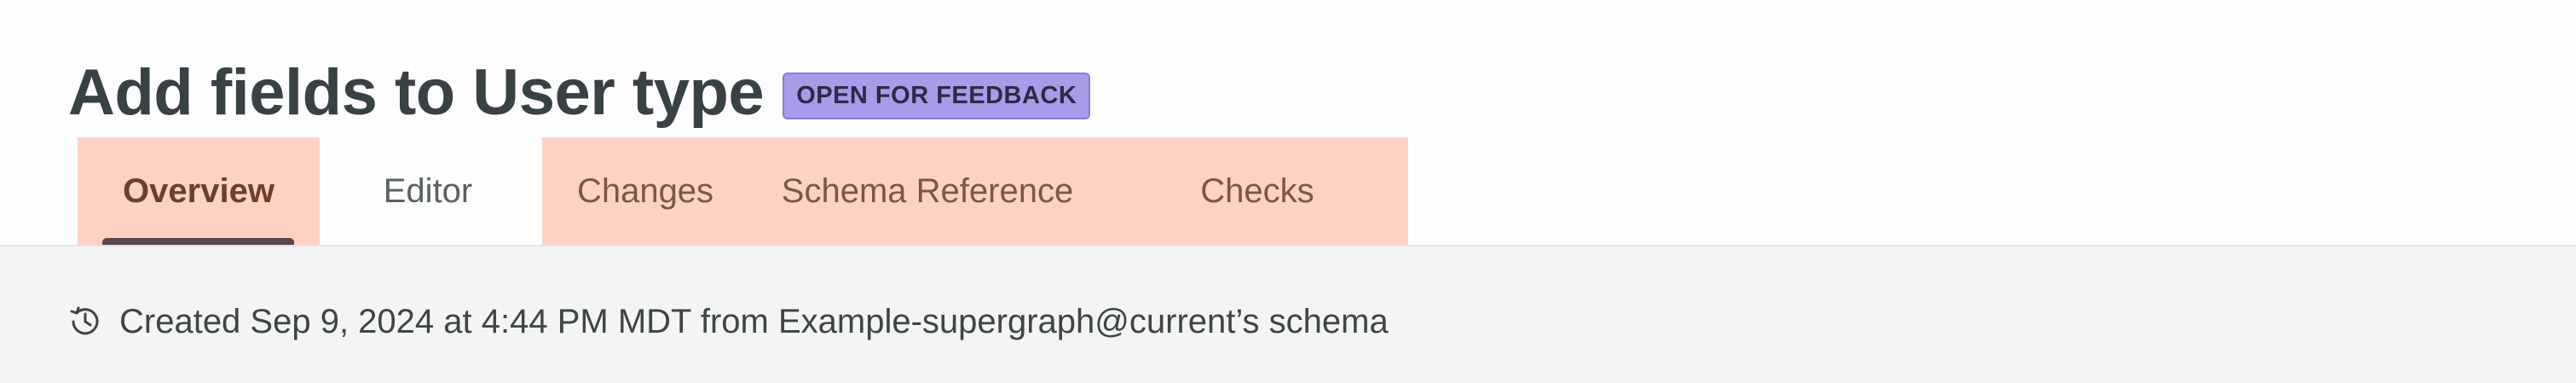 This screenshot has width=2576, height=383. I want to click on tab-schema-reference: Schema Reference, so click(927, 191).